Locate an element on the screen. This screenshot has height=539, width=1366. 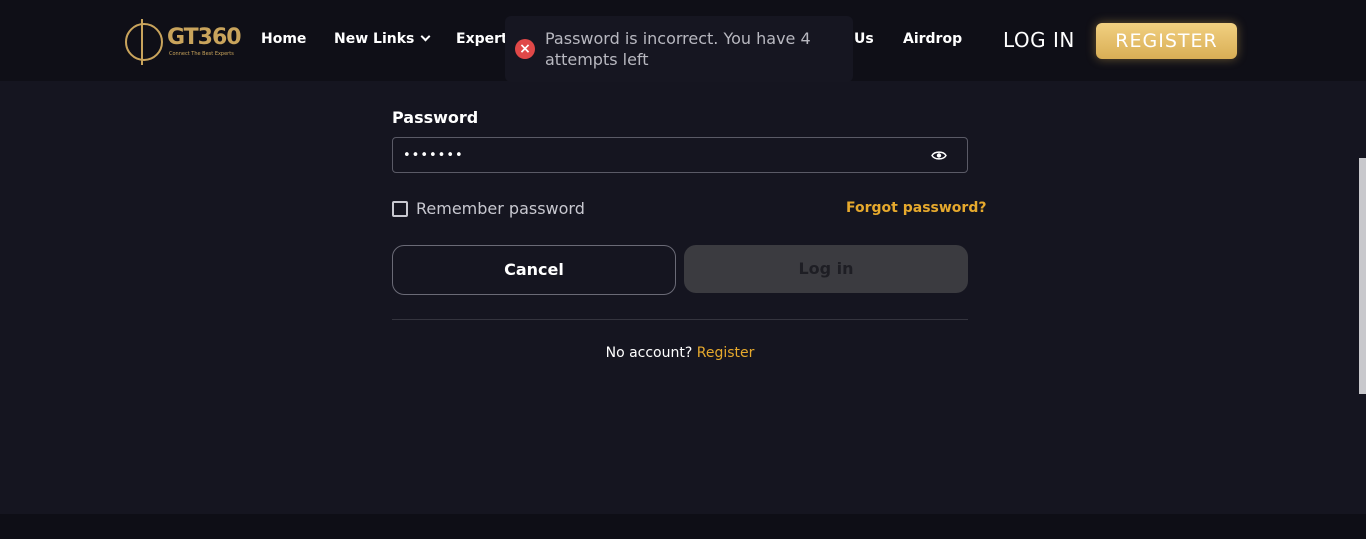
cancel-button: Cancel is located at coordinates (534, 270).